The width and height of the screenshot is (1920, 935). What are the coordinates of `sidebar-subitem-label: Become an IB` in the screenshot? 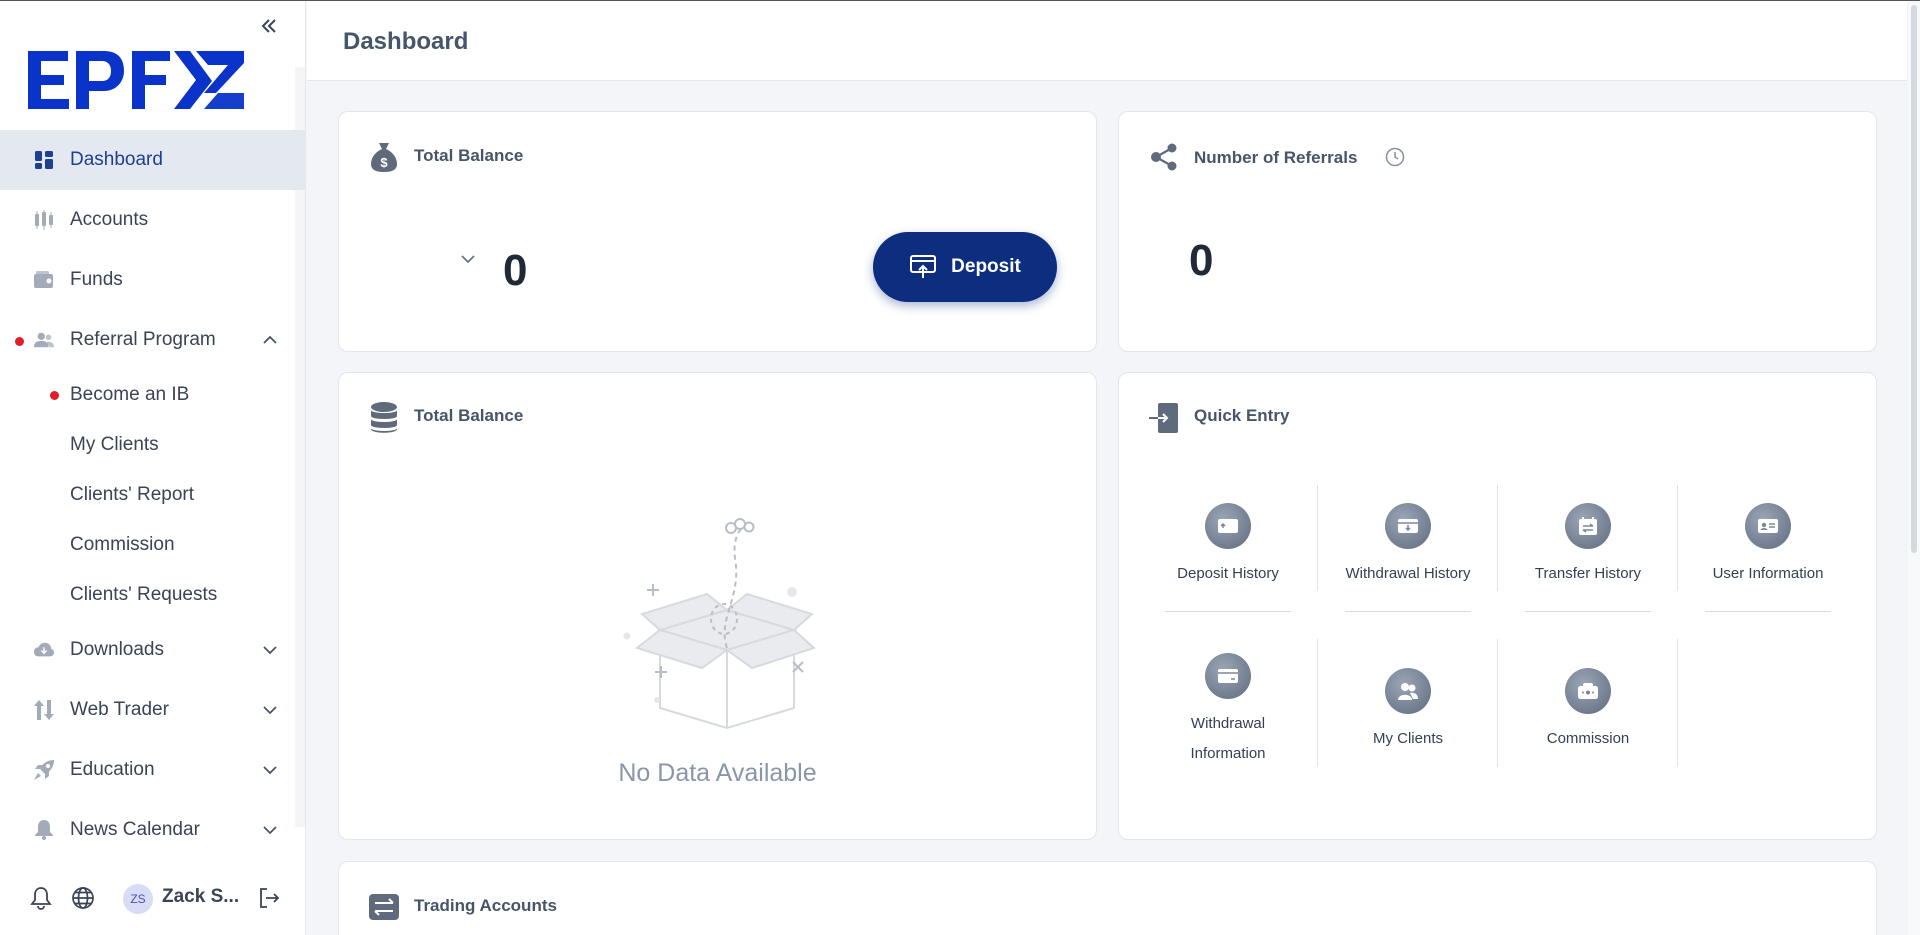 It's located at (130, 394).